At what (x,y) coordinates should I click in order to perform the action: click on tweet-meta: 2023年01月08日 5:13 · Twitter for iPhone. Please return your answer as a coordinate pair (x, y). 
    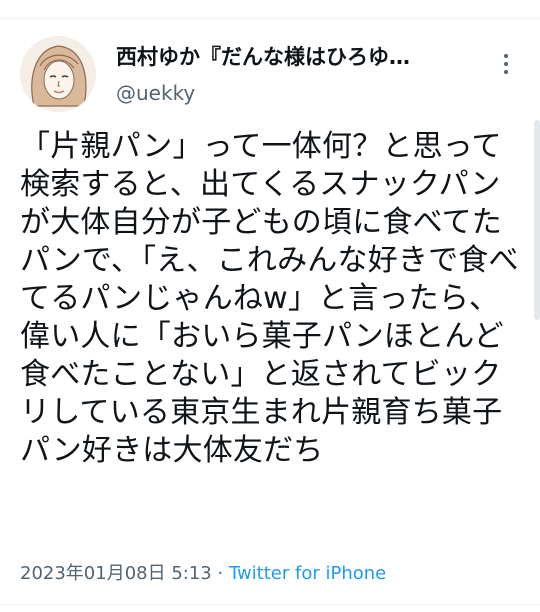
    Looking at the image, I should click on (203, 574).